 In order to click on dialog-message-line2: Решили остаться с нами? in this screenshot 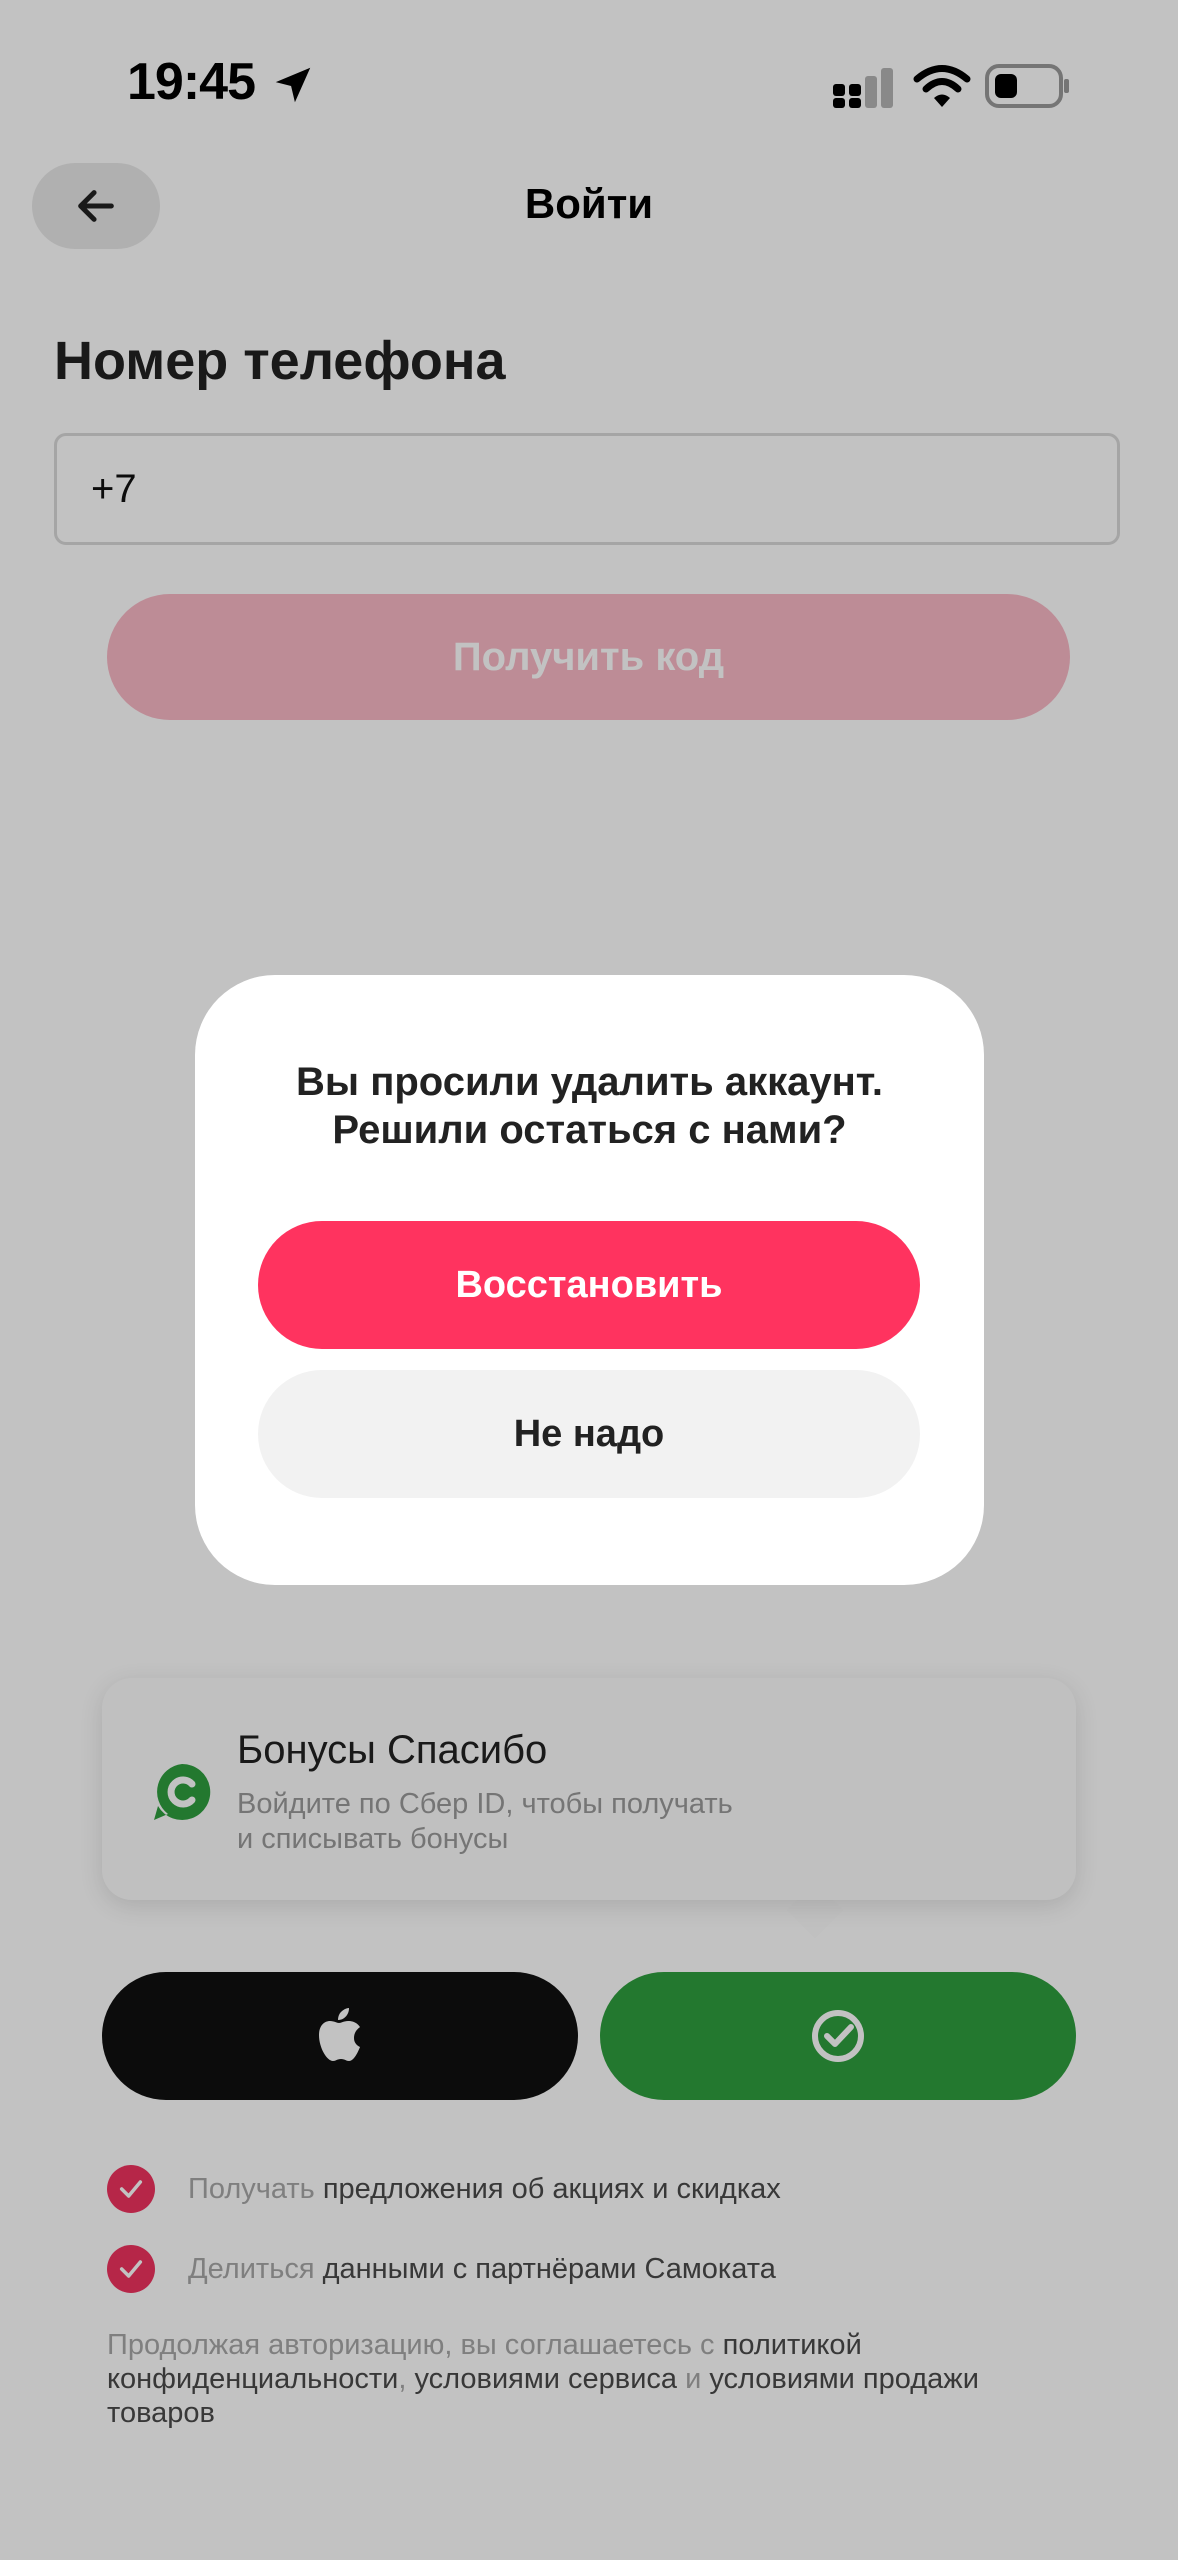, I will do `click(589, 1130)`.